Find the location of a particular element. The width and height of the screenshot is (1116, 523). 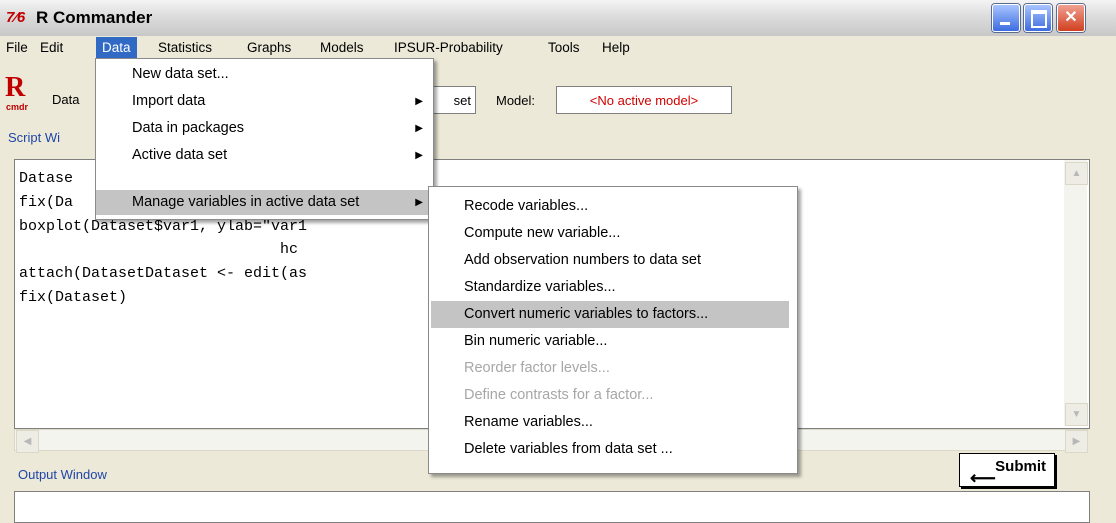

script-window-label: Script Wi is located at coordinates (34, 137).